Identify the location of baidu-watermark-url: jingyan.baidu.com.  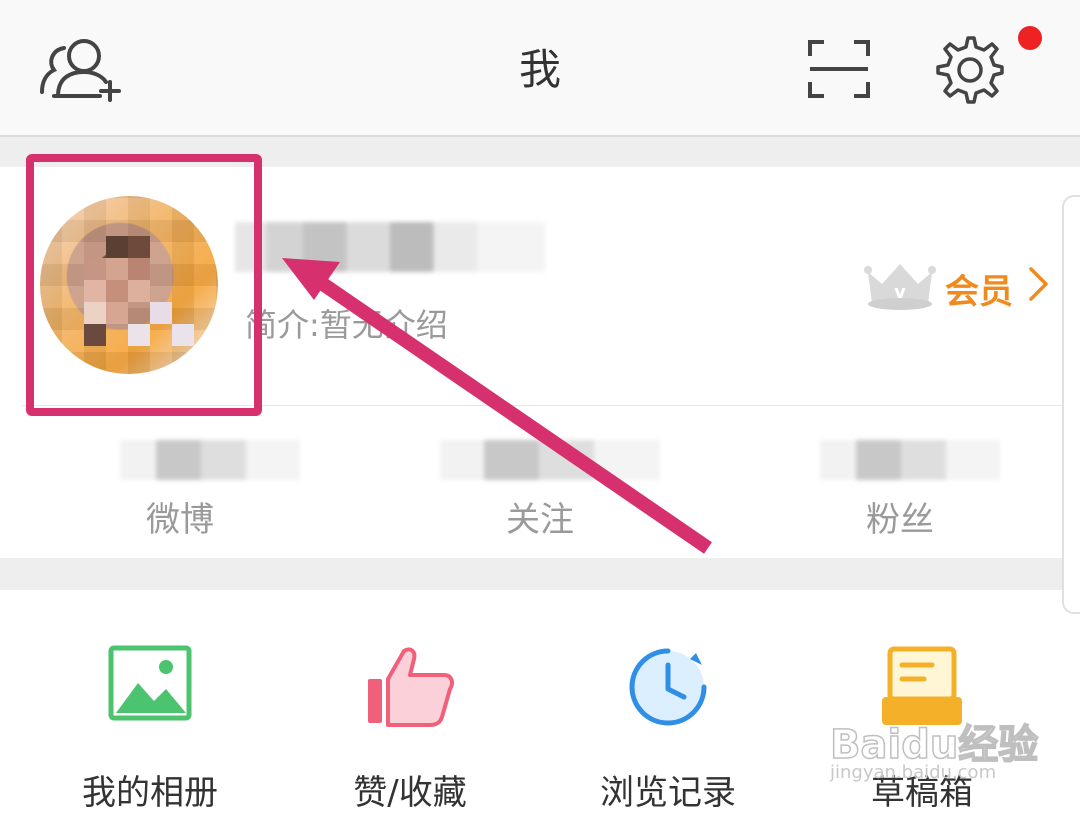
(913, 772).